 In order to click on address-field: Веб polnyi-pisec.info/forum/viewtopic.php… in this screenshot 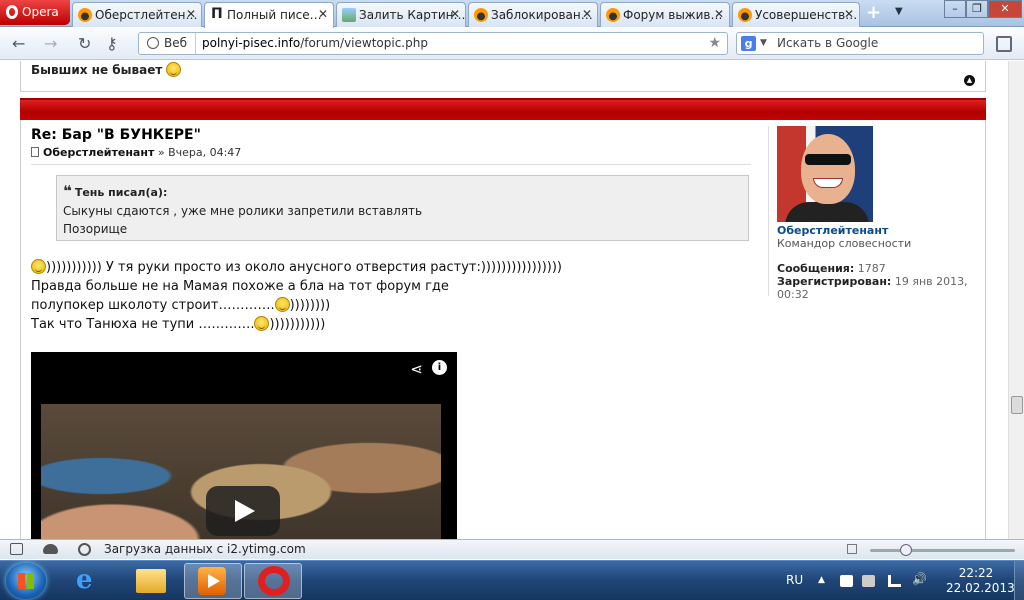, I will do `click(433, 43)`.